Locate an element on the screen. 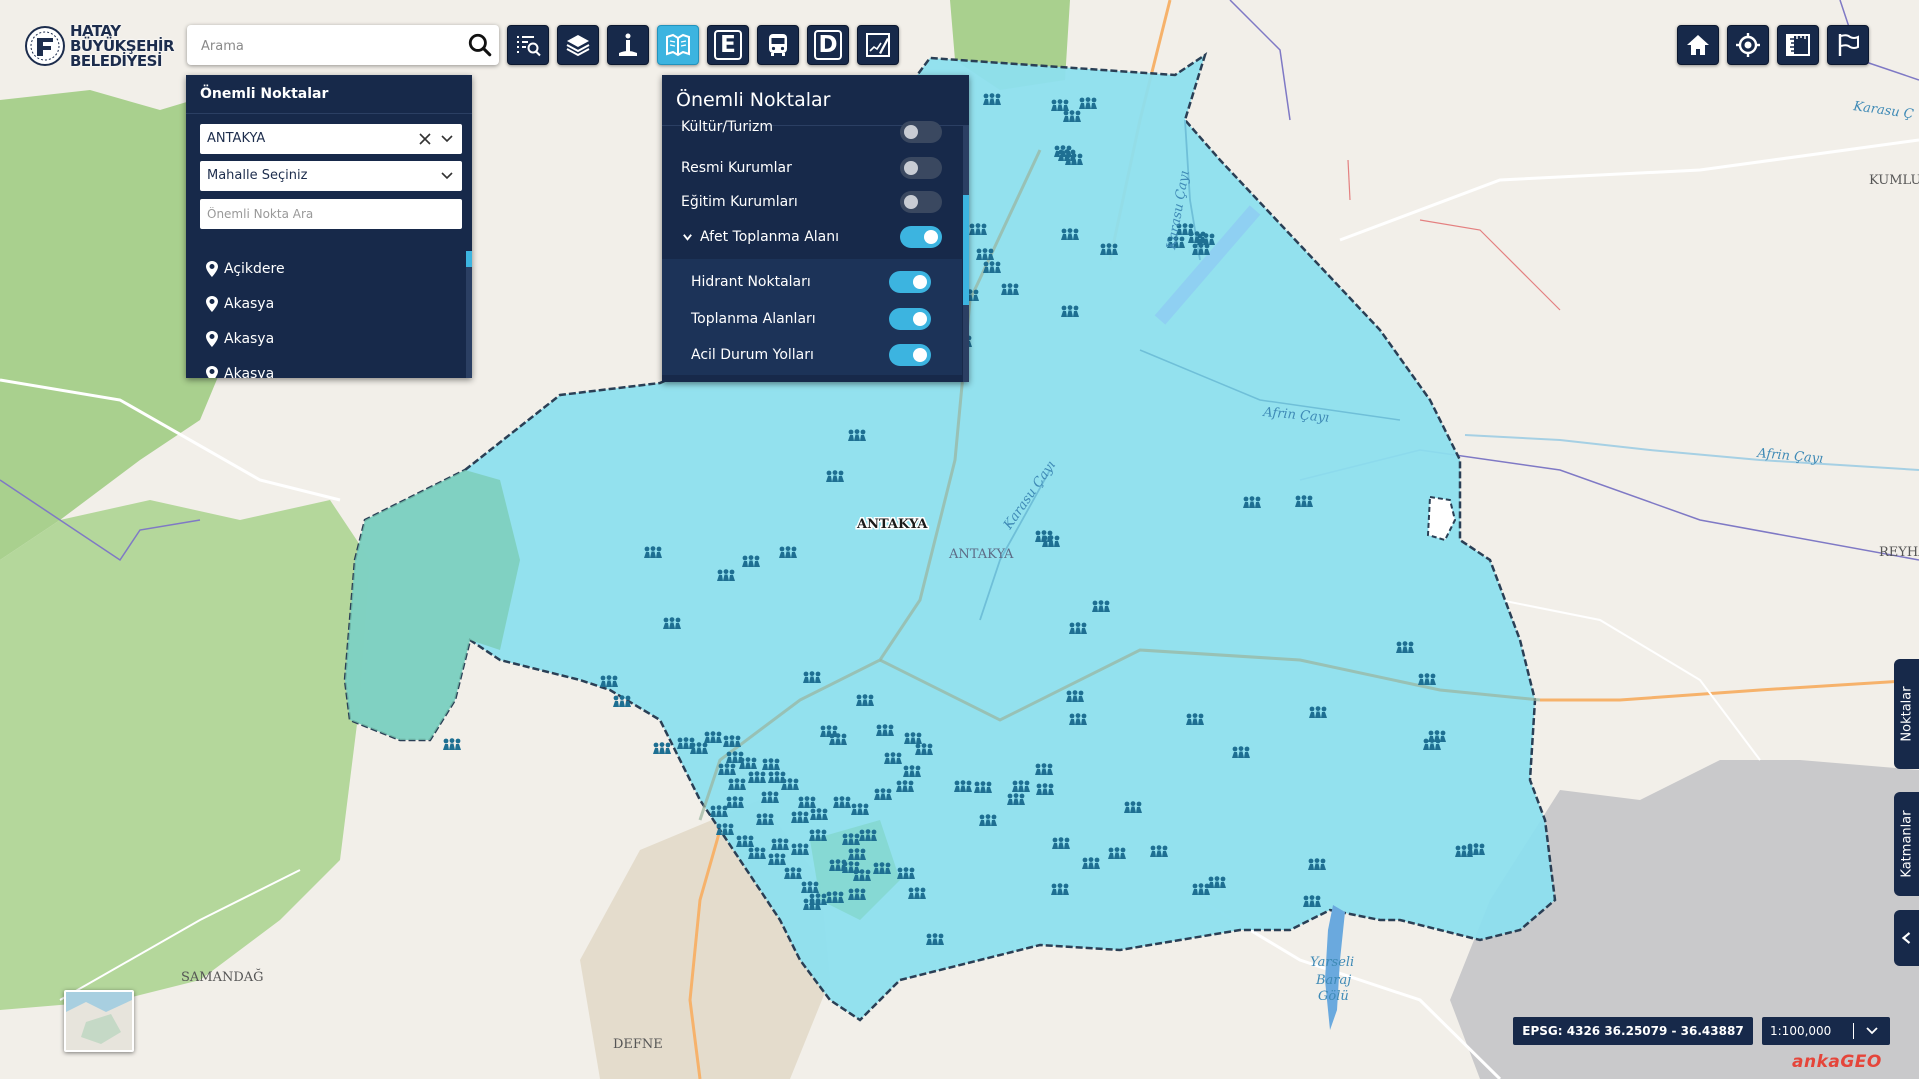 The height and width of the screenshot is (1079, 1919). ruler-button is located at coordinates (1798, 45).